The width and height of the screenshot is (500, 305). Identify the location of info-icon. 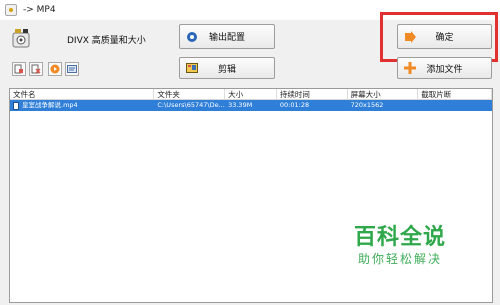
(72, 69).